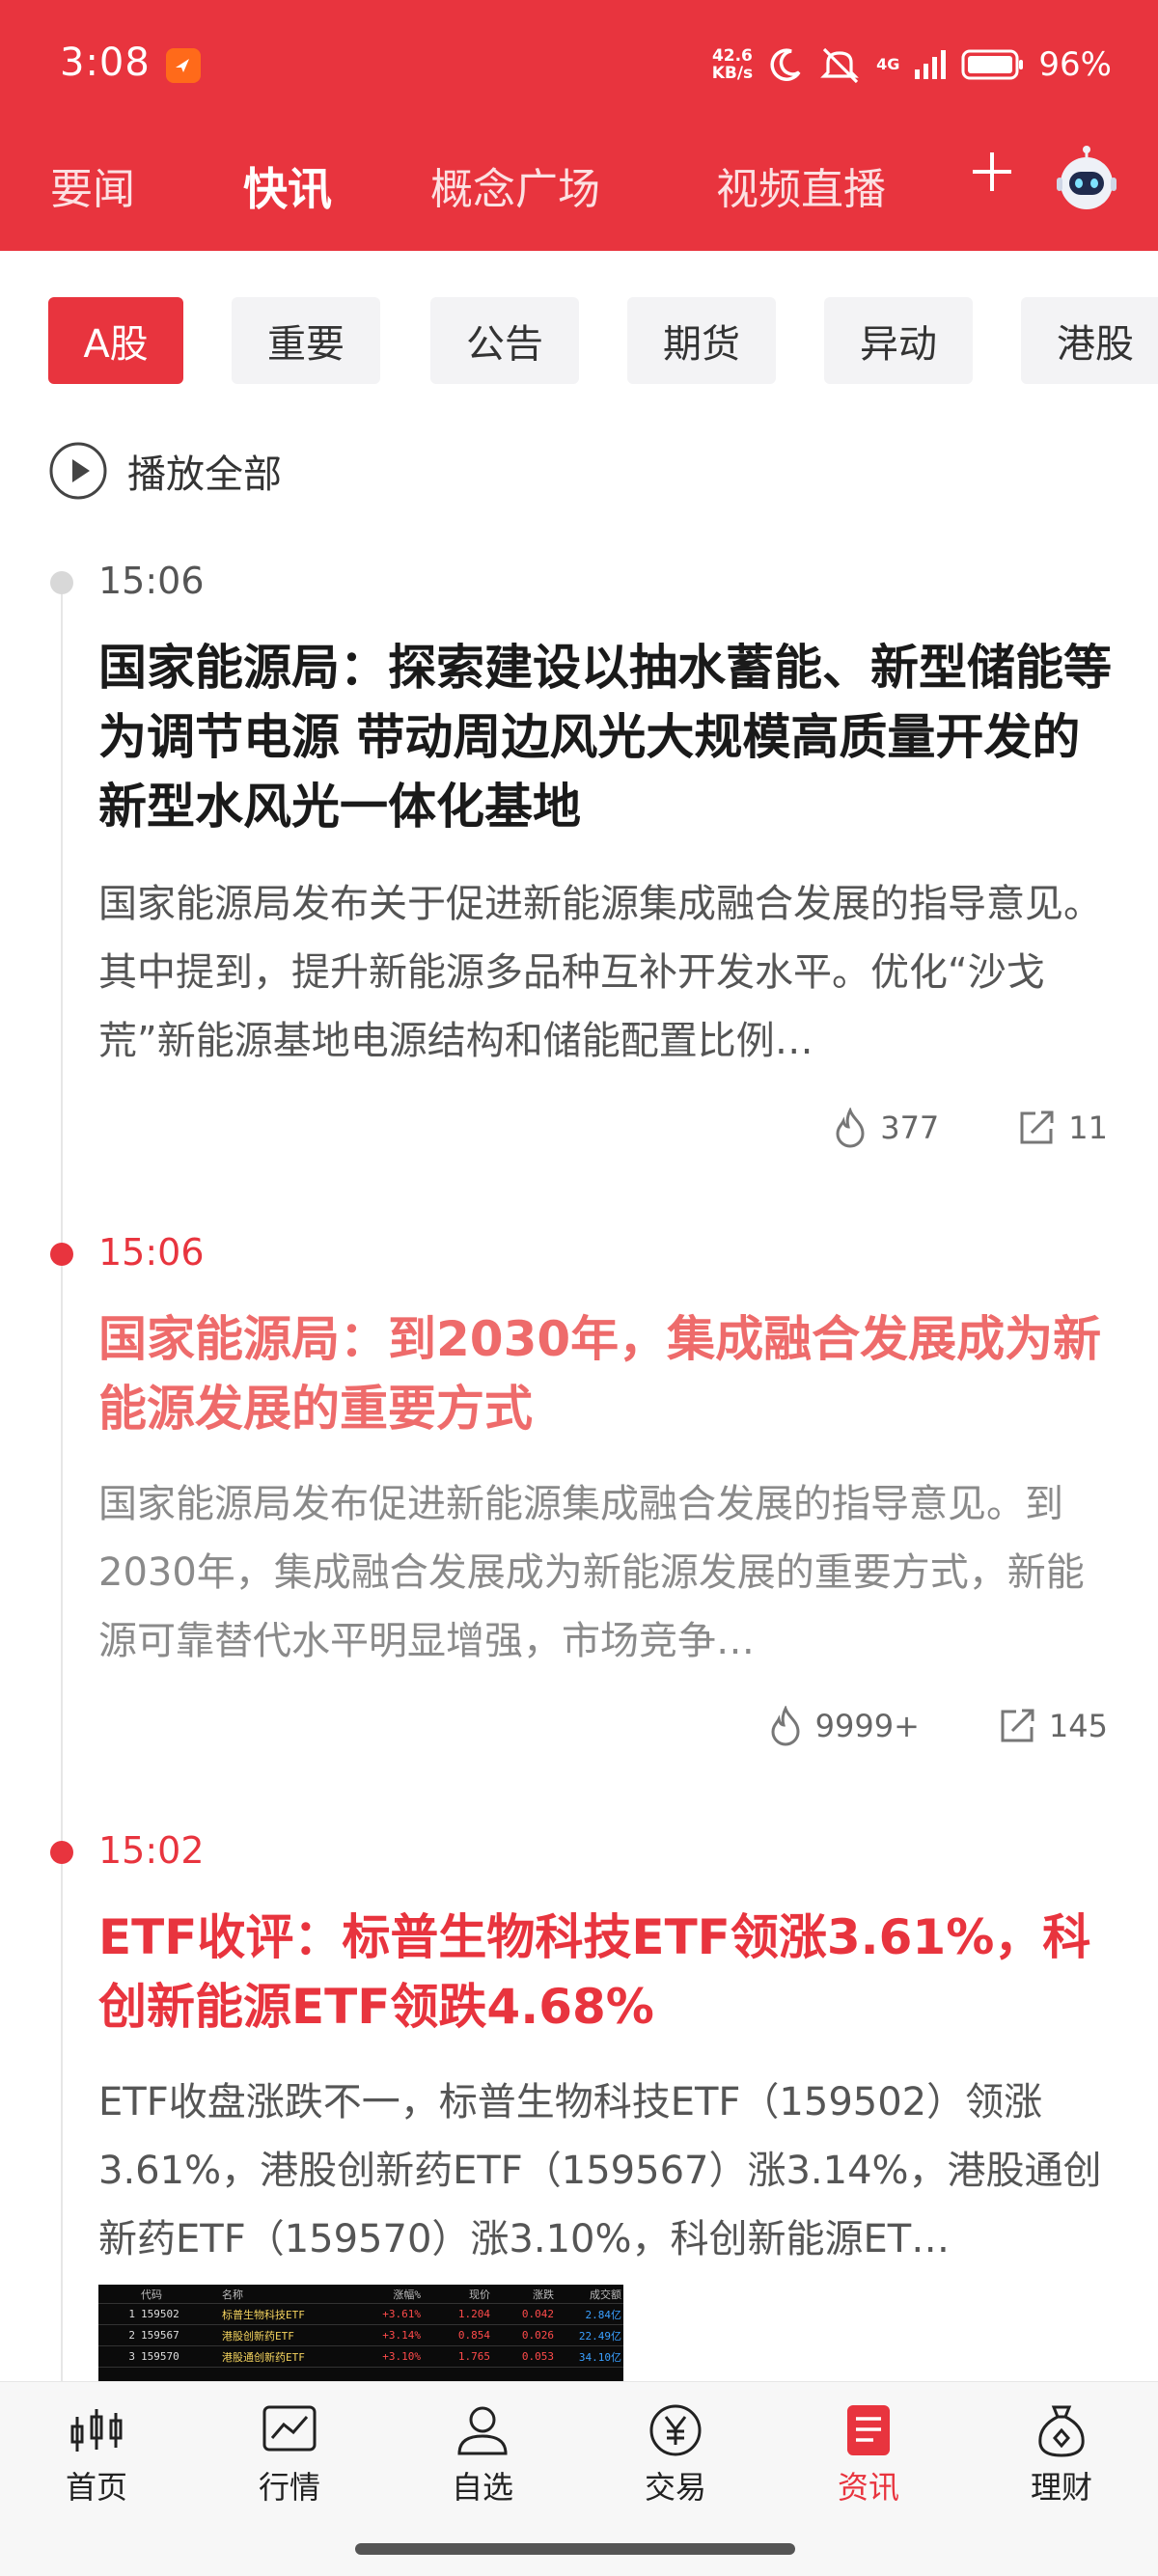  I want to click on play-icon, so click(78, 471).